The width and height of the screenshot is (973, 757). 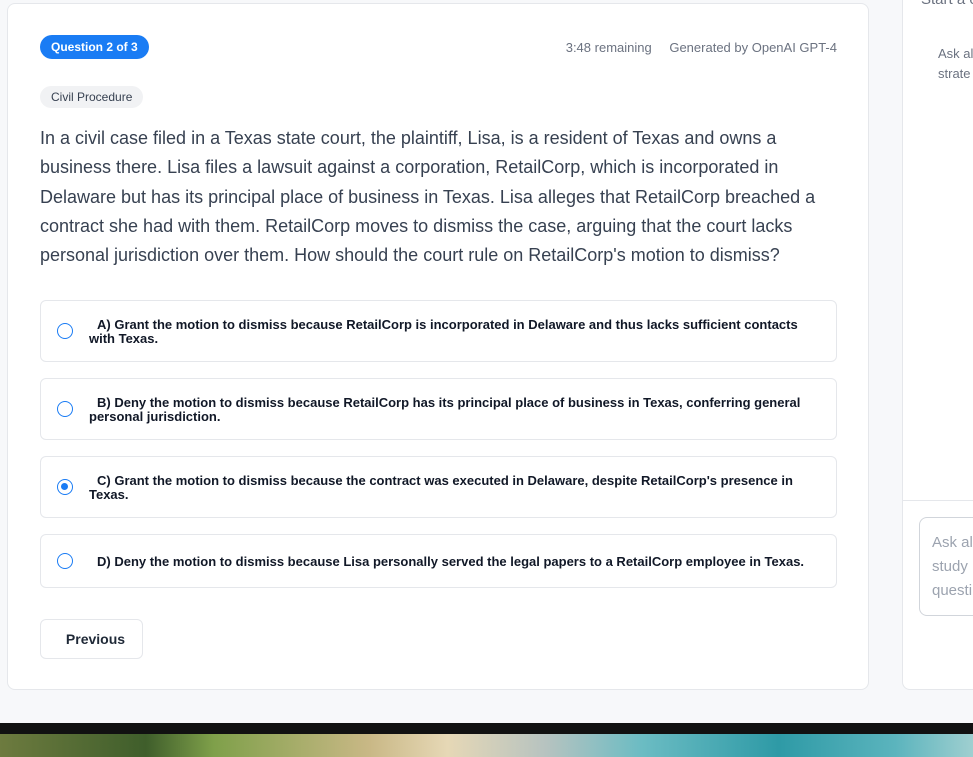 What do you see at coordinates (947, 4) in the screenshot?
I see `sidebar-heading: Start a c` at bounding box center [947, 4].